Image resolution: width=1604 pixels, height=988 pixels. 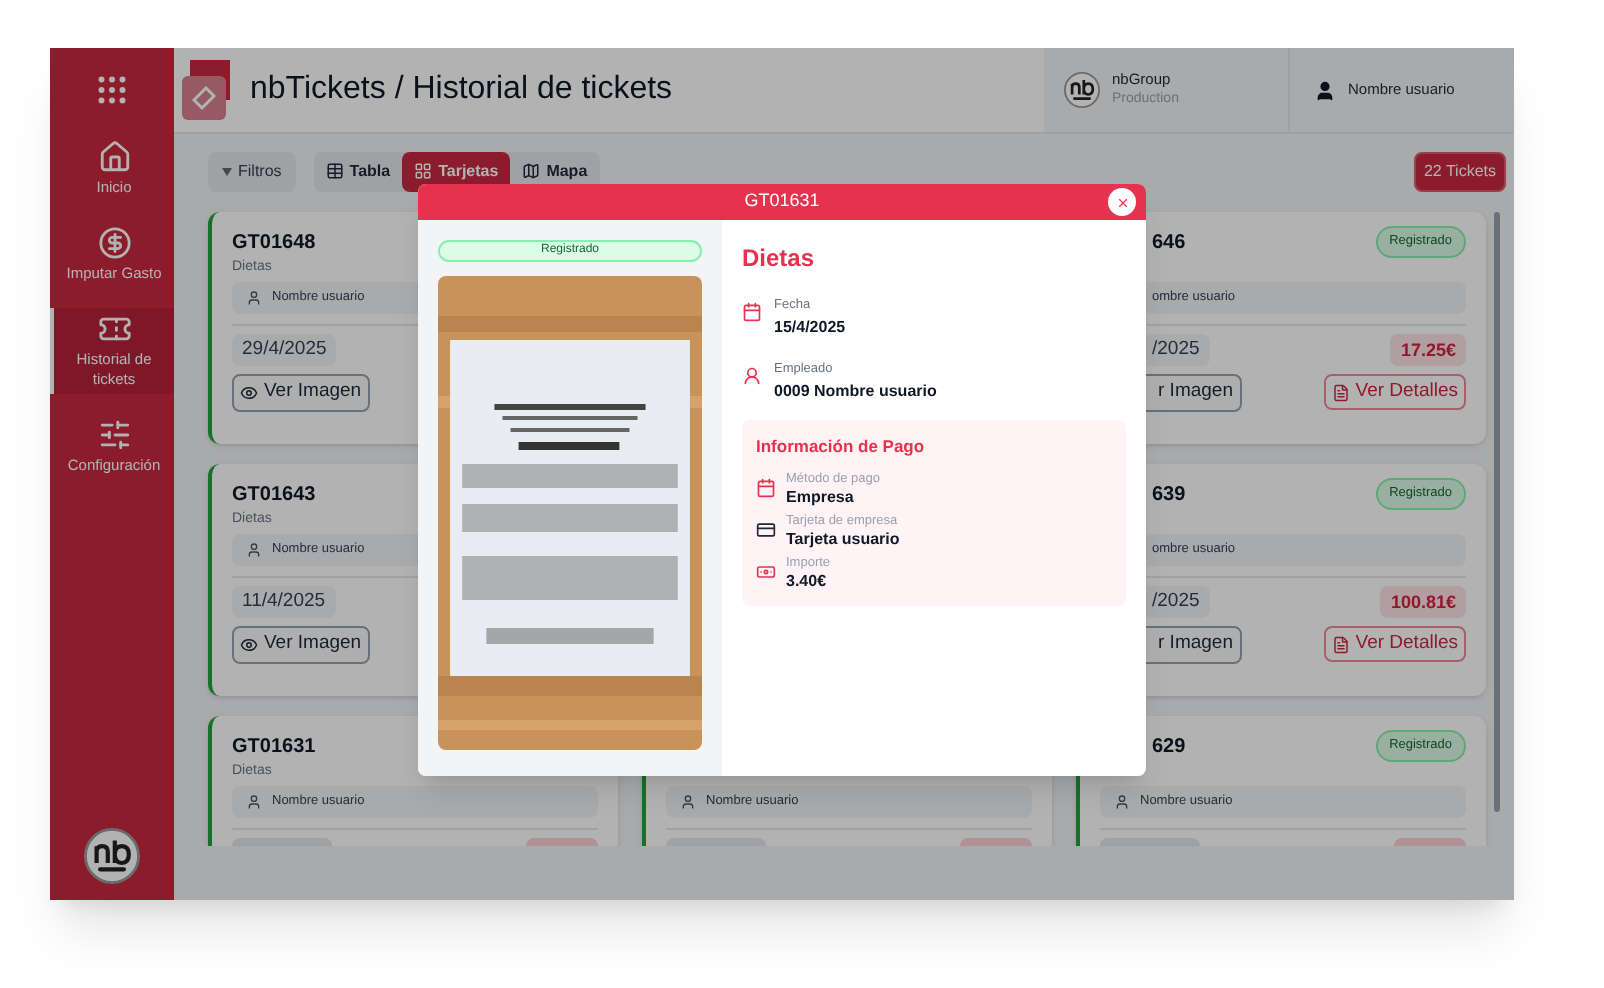 What do you see at coordinates (274, 747) in the screenshot?
I see `ticket-id: GT01631` at bounding box center [274, 747].